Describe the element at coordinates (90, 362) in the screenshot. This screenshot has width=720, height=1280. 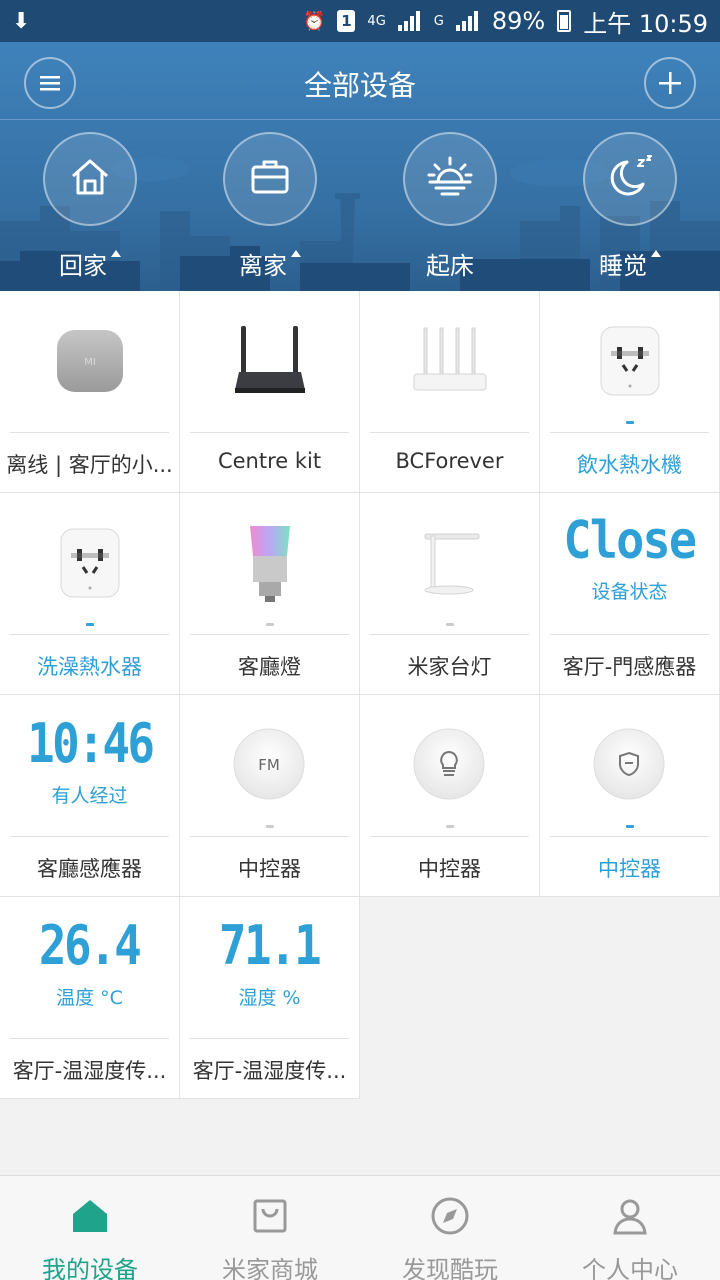
I see `svg-text: MI` at that location.